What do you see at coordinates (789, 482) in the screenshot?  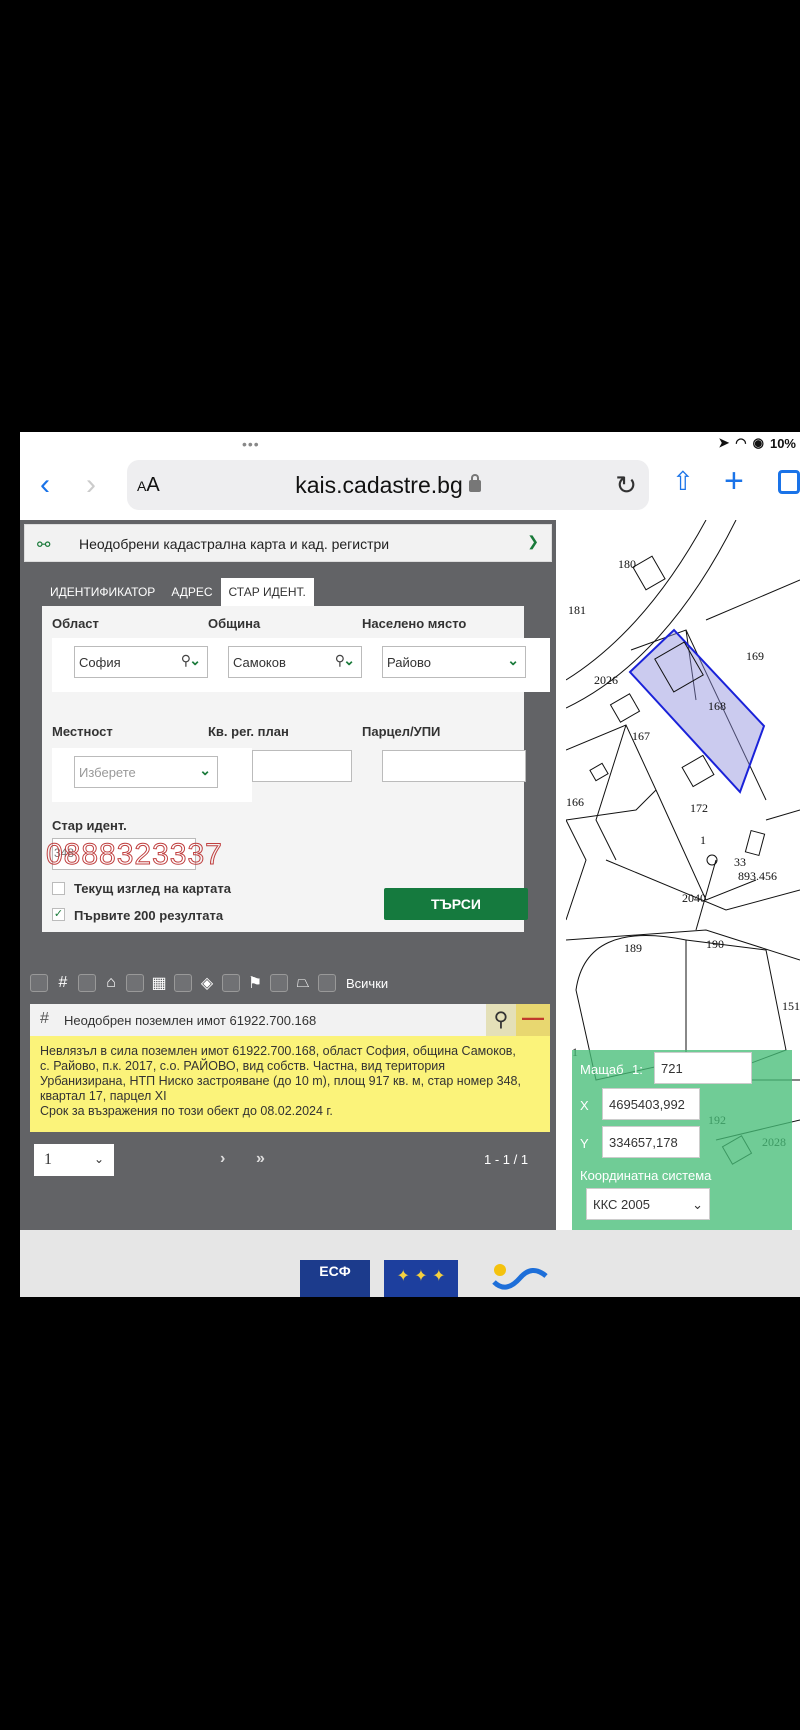 I see `tabs-overview-icon` at bounding box center [789, 482].